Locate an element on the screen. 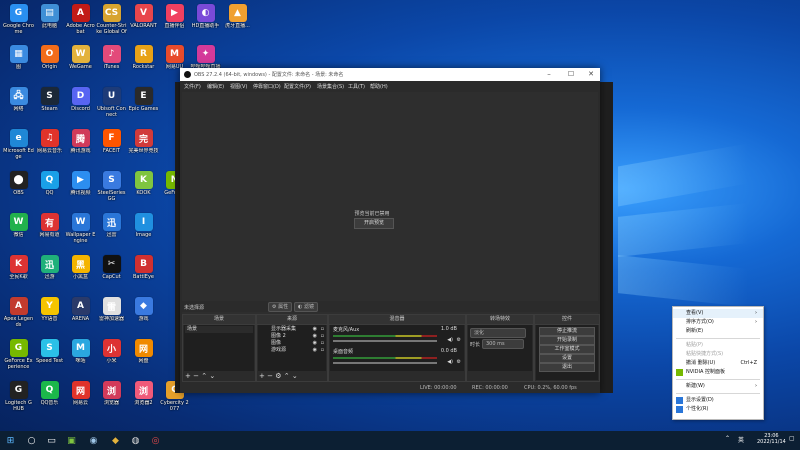 Image resolution: width=800 pixels, height=450 pixels. close-icon: ✕ is located at coordinates (591, 74).